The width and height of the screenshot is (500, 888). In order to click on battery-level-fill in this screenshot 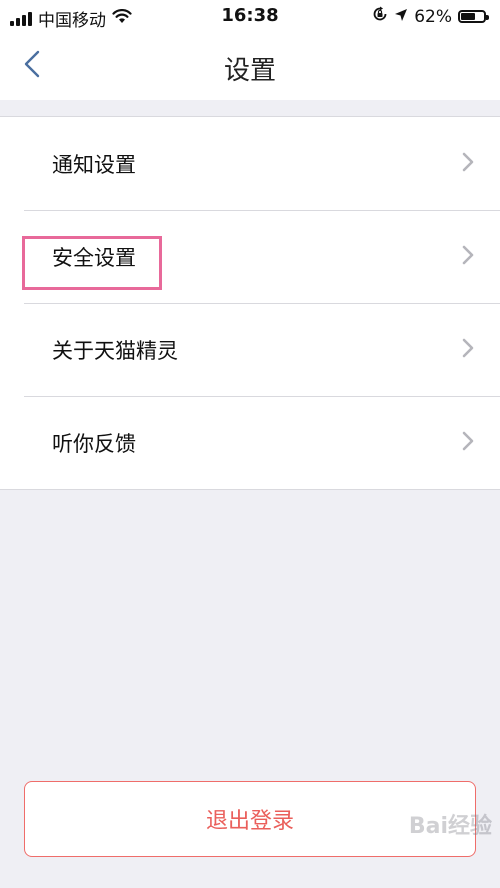, I will do `click(468, 16)`.